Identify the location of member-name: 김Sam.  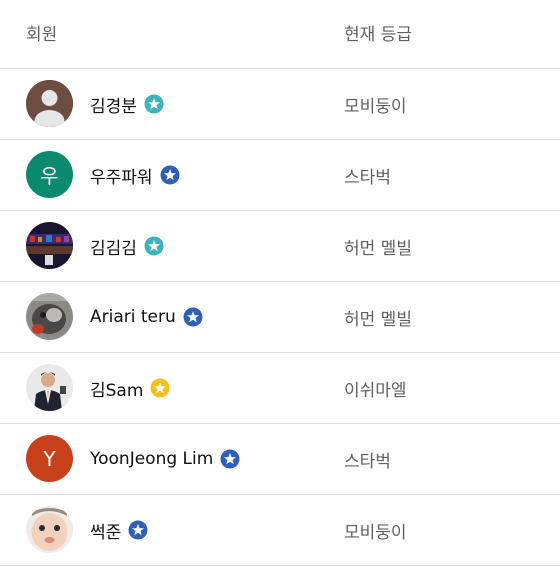
(116, 388).